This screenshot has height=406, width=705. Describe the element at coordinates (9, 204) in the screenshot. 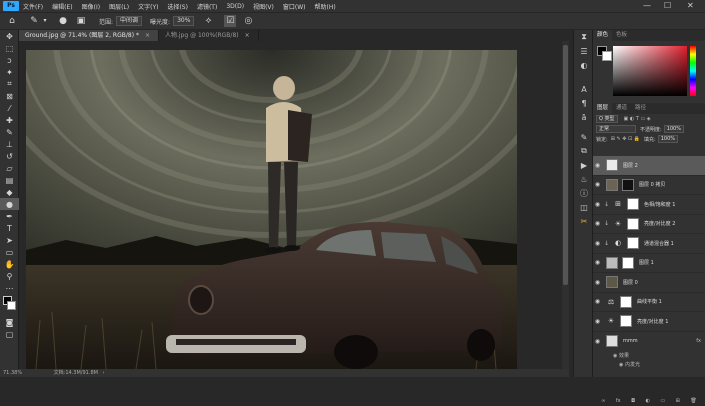

I see `burn-tool-icon: ●` at that location.